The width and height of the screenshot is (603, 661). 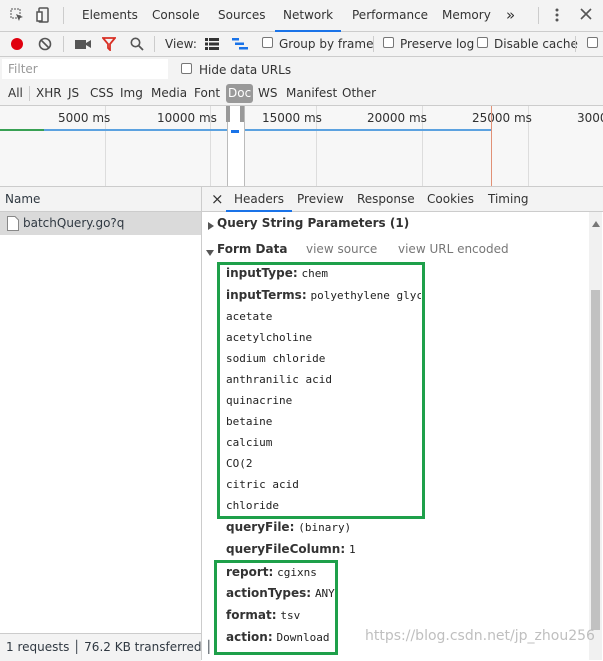 What do you see at coordinates (73, 93) in the screenshot?
I see `type-filter-js: JS` at bounding box center [73, 93].